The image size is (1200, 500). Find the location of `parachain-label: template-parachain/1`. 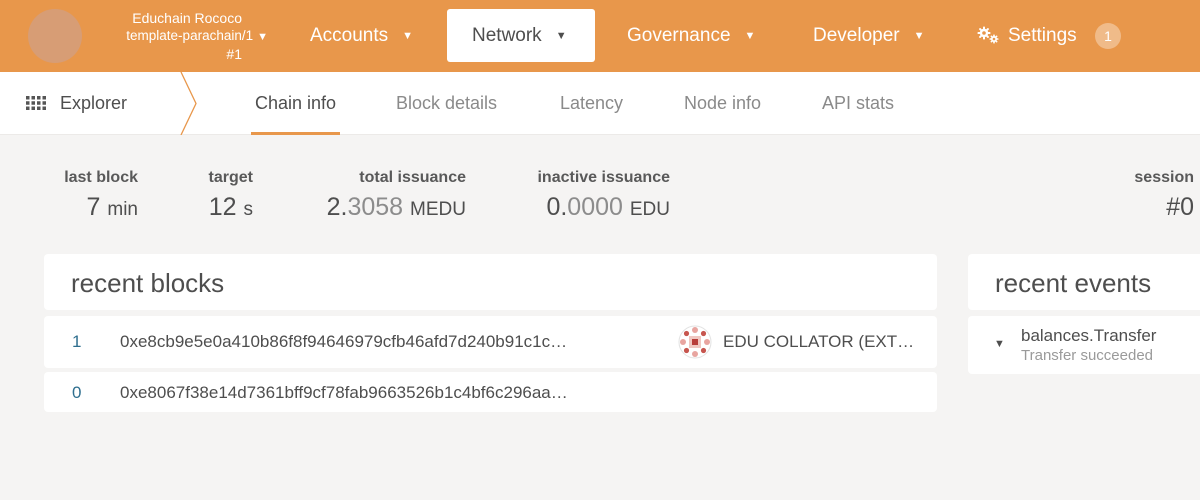

parachain-label: template-parachain/1 is located at coordinates (190, 35).